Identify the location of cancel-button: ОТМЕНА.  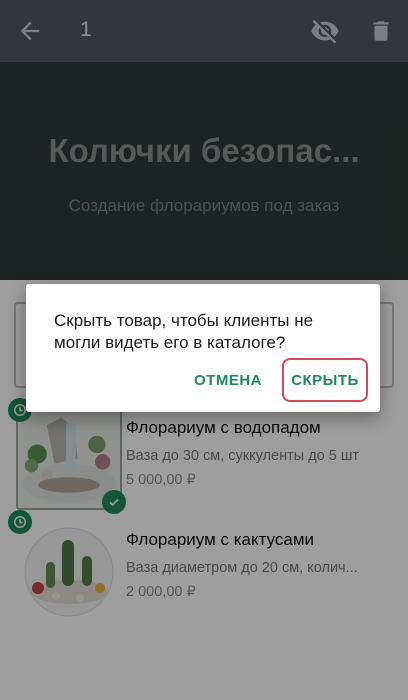
(228, 380).